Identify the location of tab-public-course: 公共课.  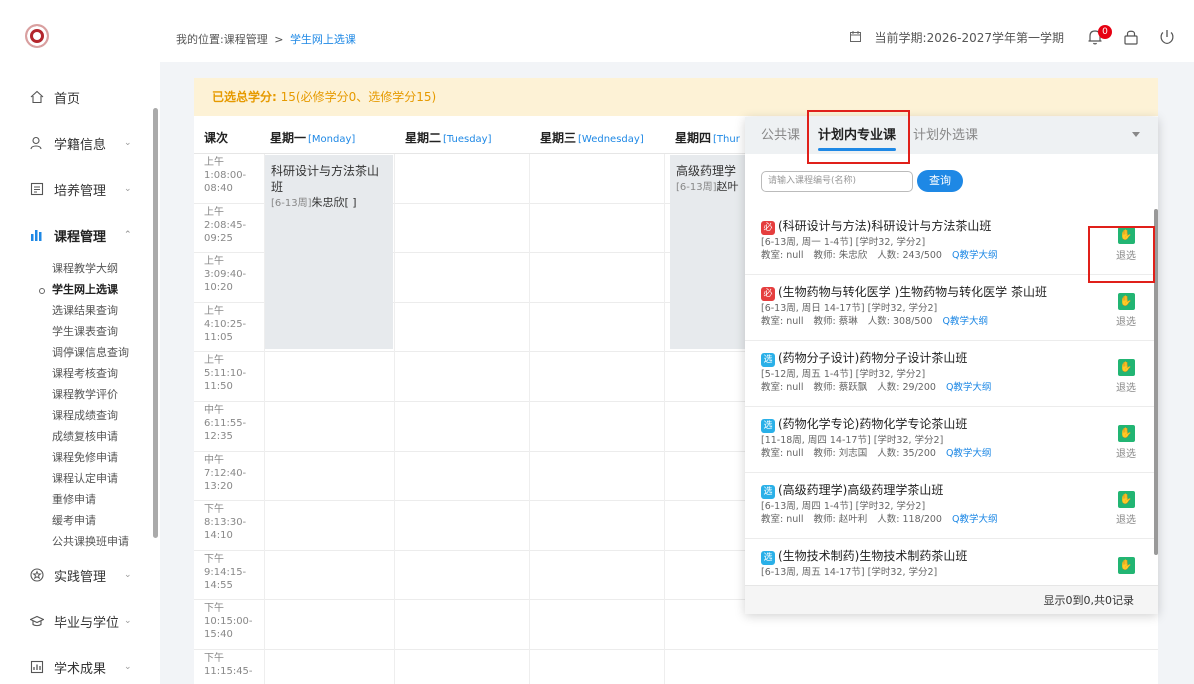
(780, 135).